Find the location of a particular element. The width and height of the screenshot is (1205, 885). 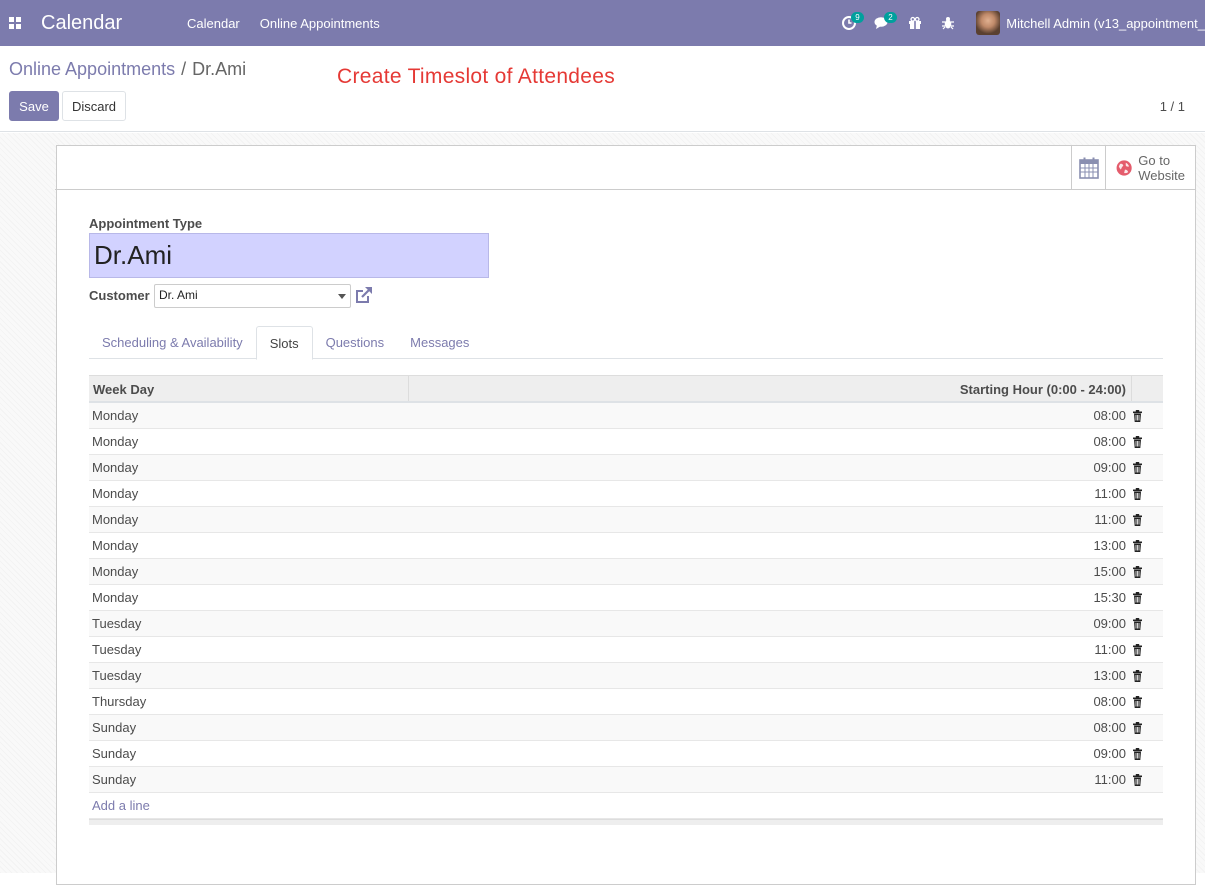

column-header-starting-hour: Starting Hour (0:00 - 24:00) is located at coordinates (770, 388).